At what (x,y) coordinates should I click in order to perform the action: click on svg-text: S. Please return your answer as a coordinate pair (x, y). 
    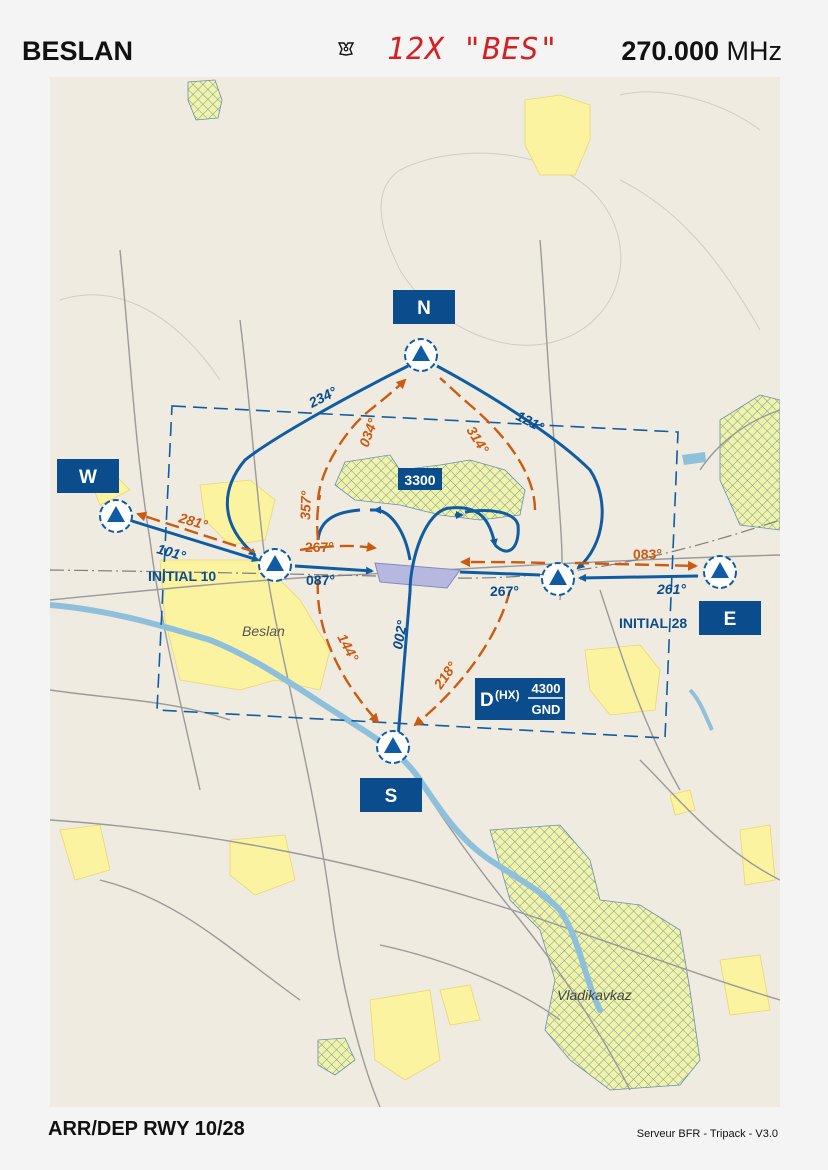
    Looking at the image, I should click on (391, 796).